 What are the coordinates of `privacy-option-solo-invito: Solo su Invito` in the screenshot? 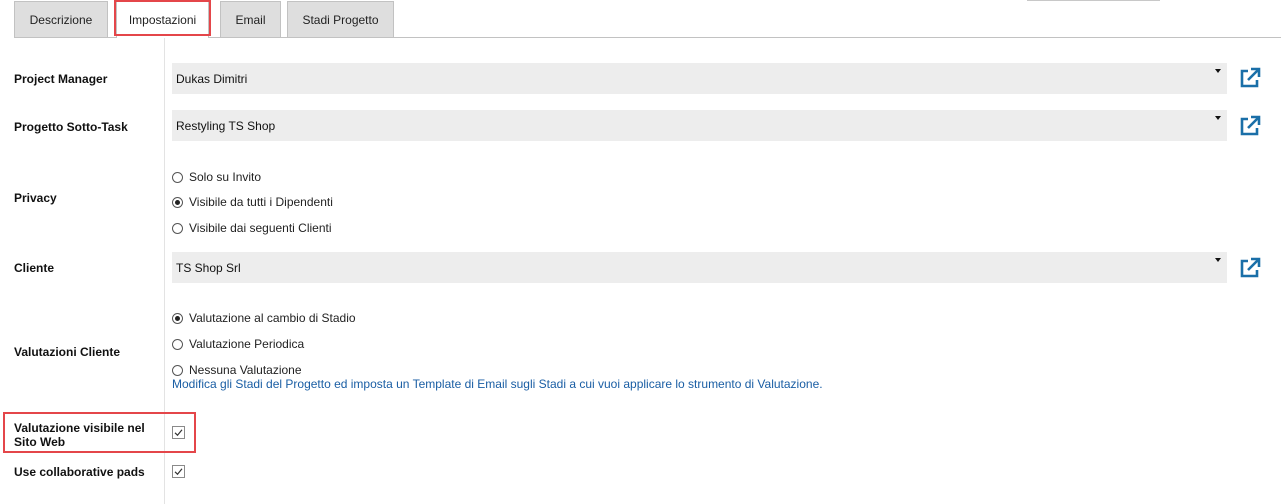 It's located at (216, 177).